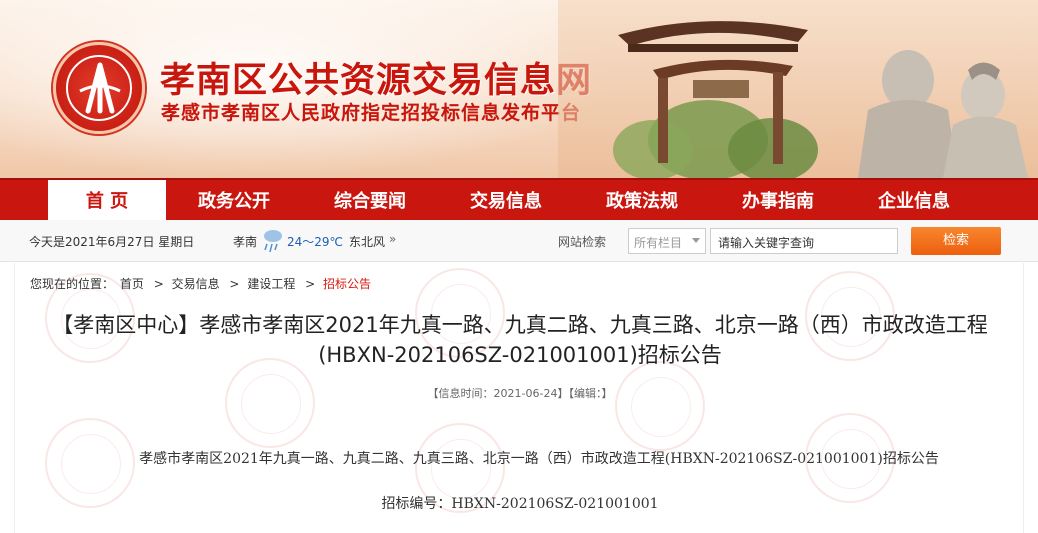 The image size is (1038, 533). I want to click on breadcrumb-prefix: 您现在的位置：, so click(72, 284).